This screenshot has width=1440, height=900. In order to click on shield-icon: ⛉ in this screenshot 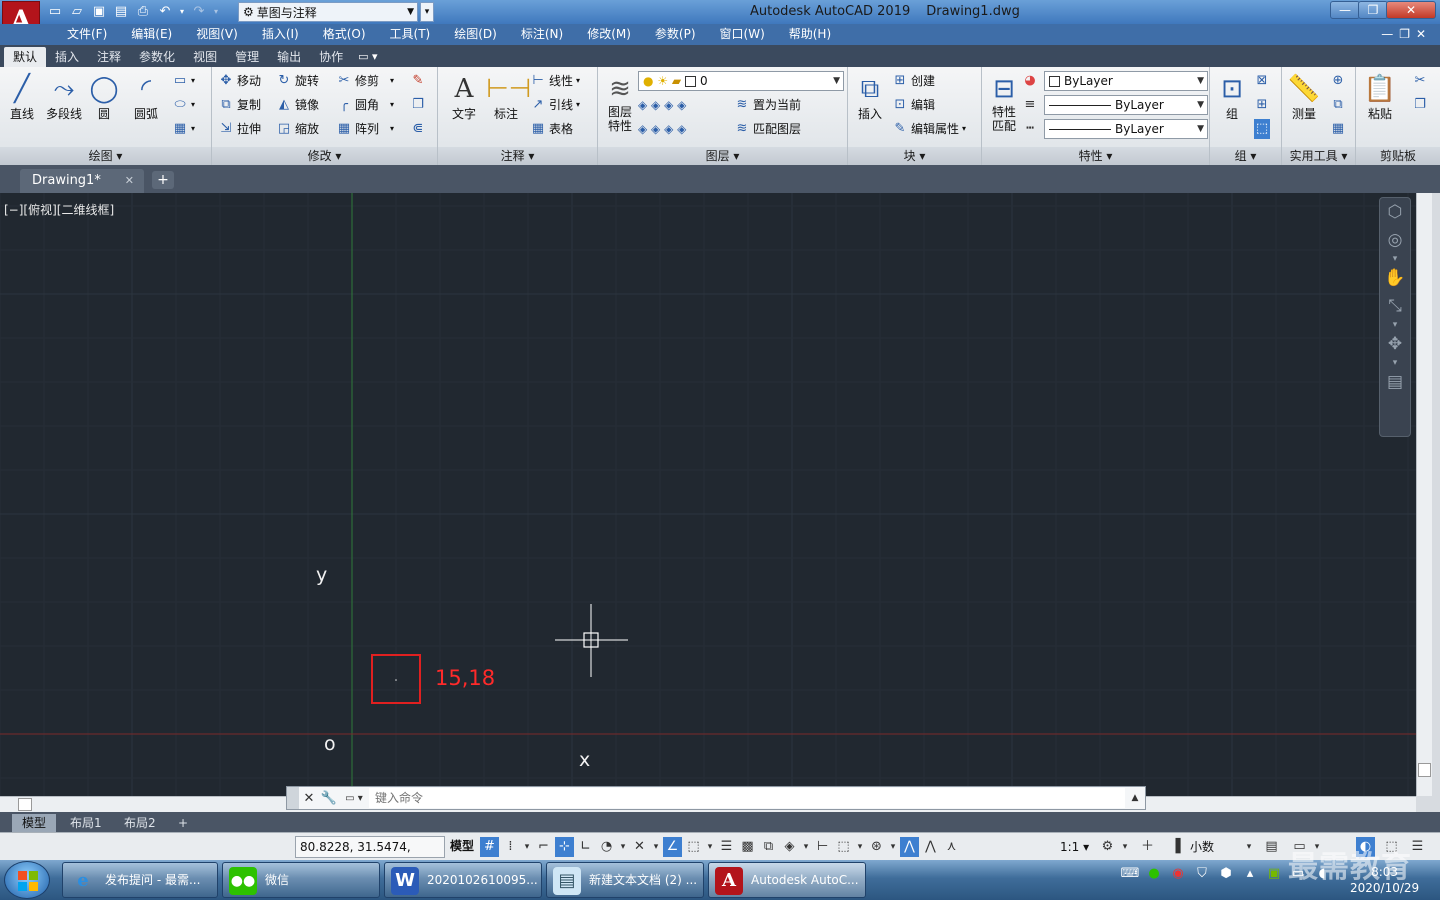, I will do `click(1202, 874)`.